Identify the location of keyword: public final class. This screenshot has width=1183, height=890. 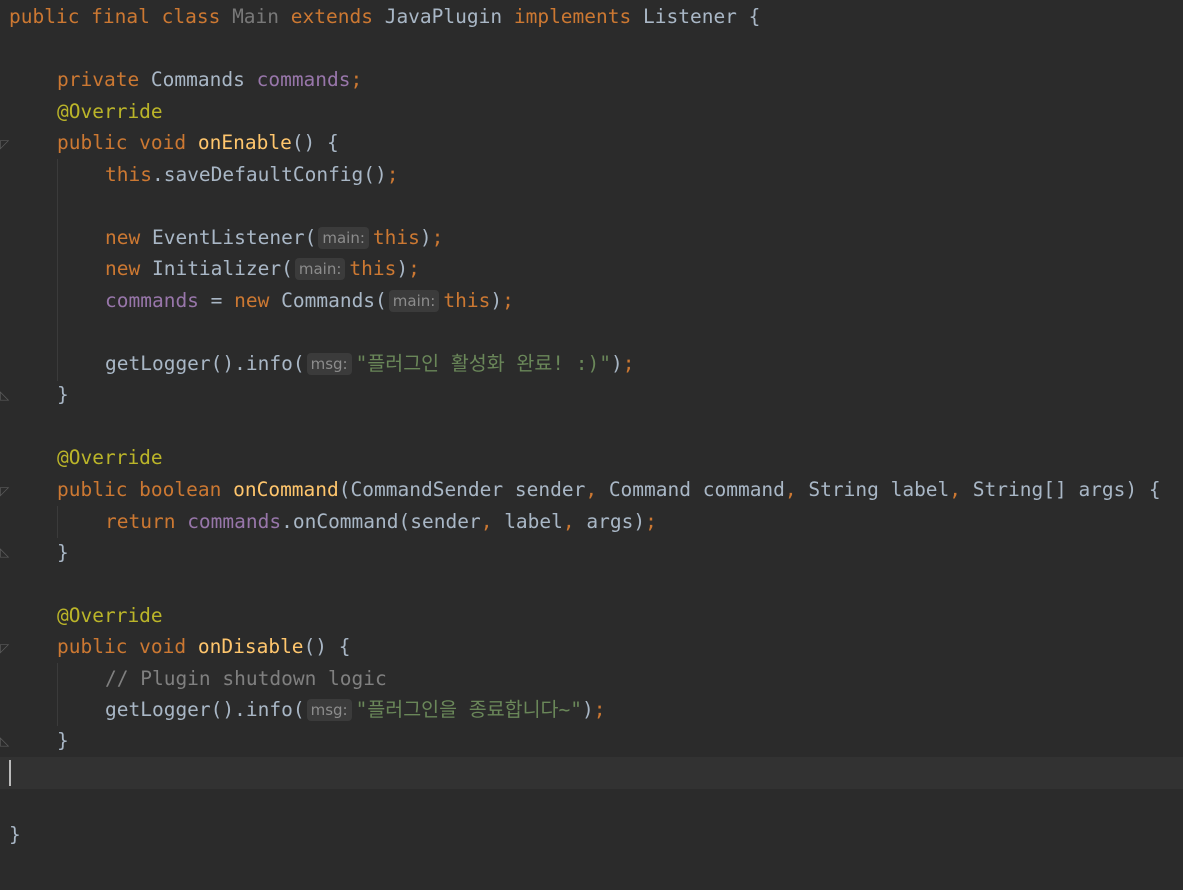
(121, 16).